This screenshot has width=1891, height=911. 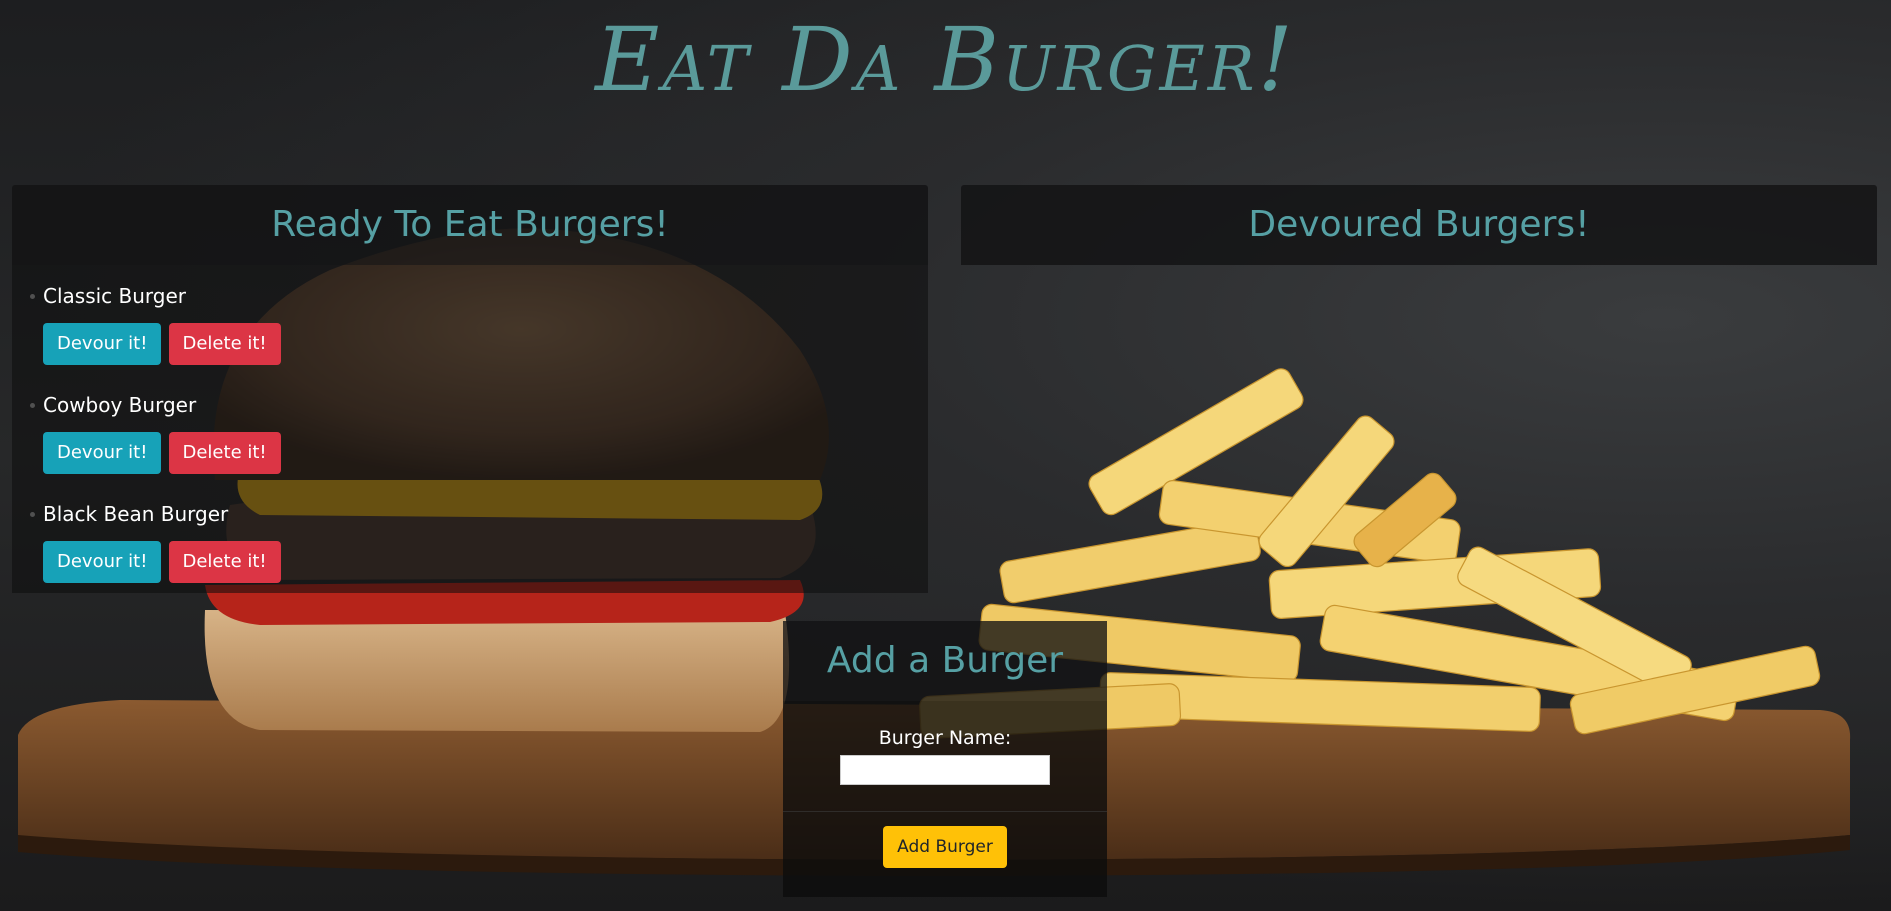 What do you see at coordinates (115, 296) in the screenshot?
I see `burger-name: Classic Burger` at bounding box center [115, 296].